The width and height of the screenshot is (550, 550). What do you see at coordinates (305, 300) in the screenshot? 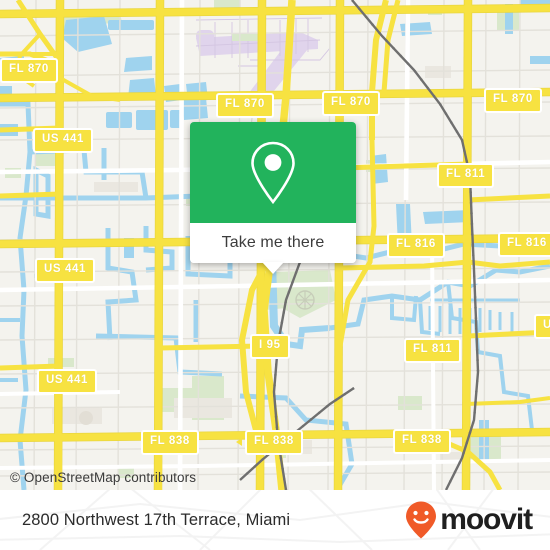
I see `park-feature-icon` at bounding box center [305, 300].